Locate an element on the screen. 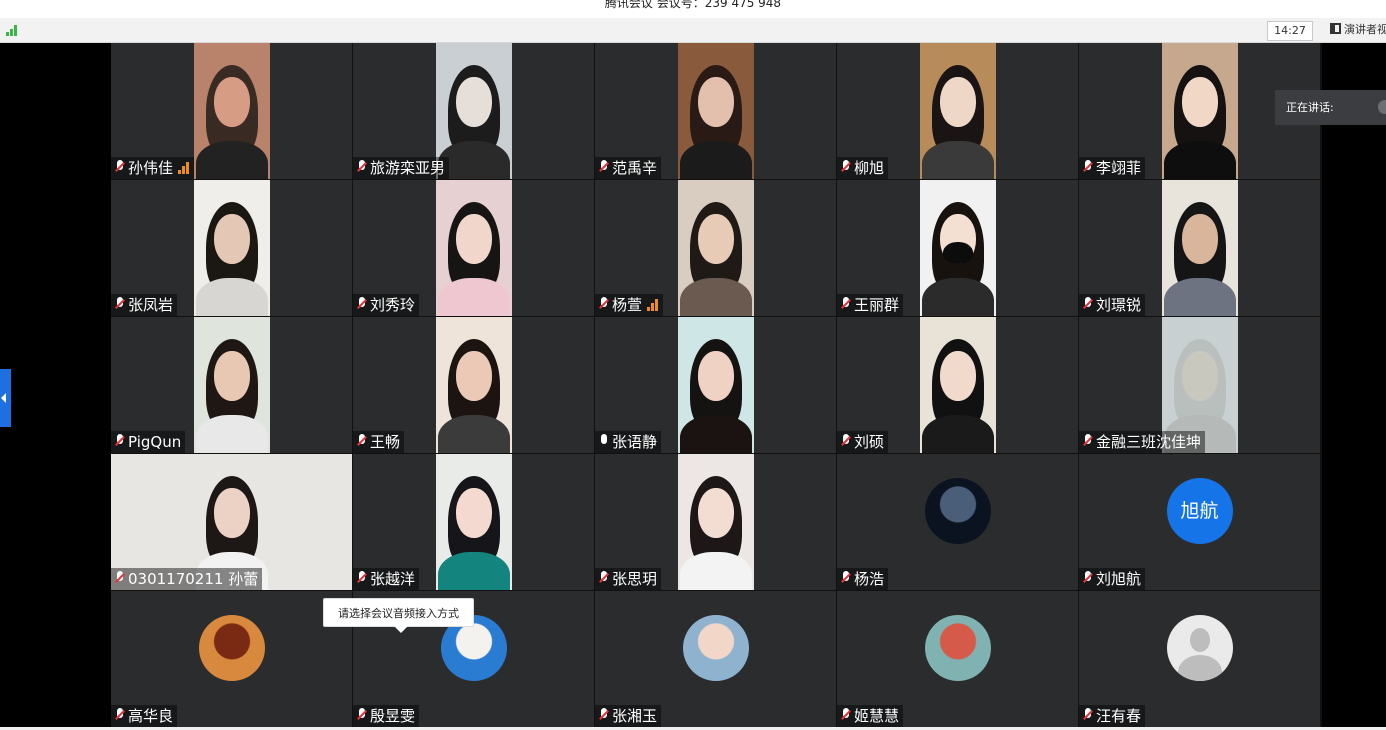  participant-namebar: 柳旭 is located at coordinates (863, 168).